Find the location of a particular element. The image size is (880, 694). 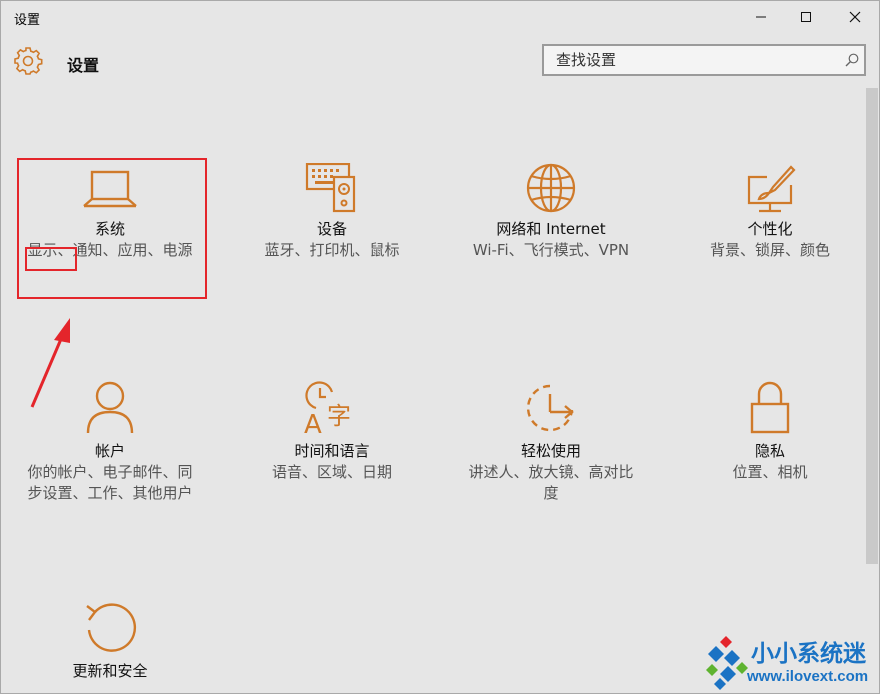

tile-update-security: 更新和安全 is located at coordinates (110, 641).